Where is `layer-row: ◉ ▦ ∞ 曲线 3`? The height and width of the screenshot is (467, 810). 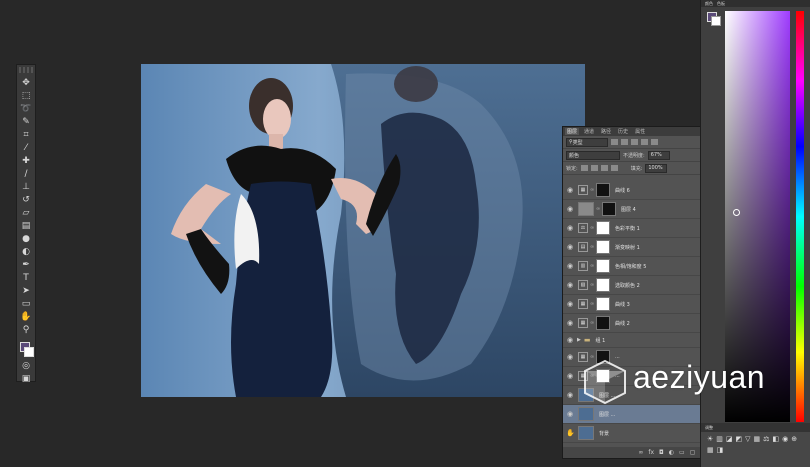 layer-row: ◉ ▦ ∞ 曲线 3 is located at coordinates (635, 304).